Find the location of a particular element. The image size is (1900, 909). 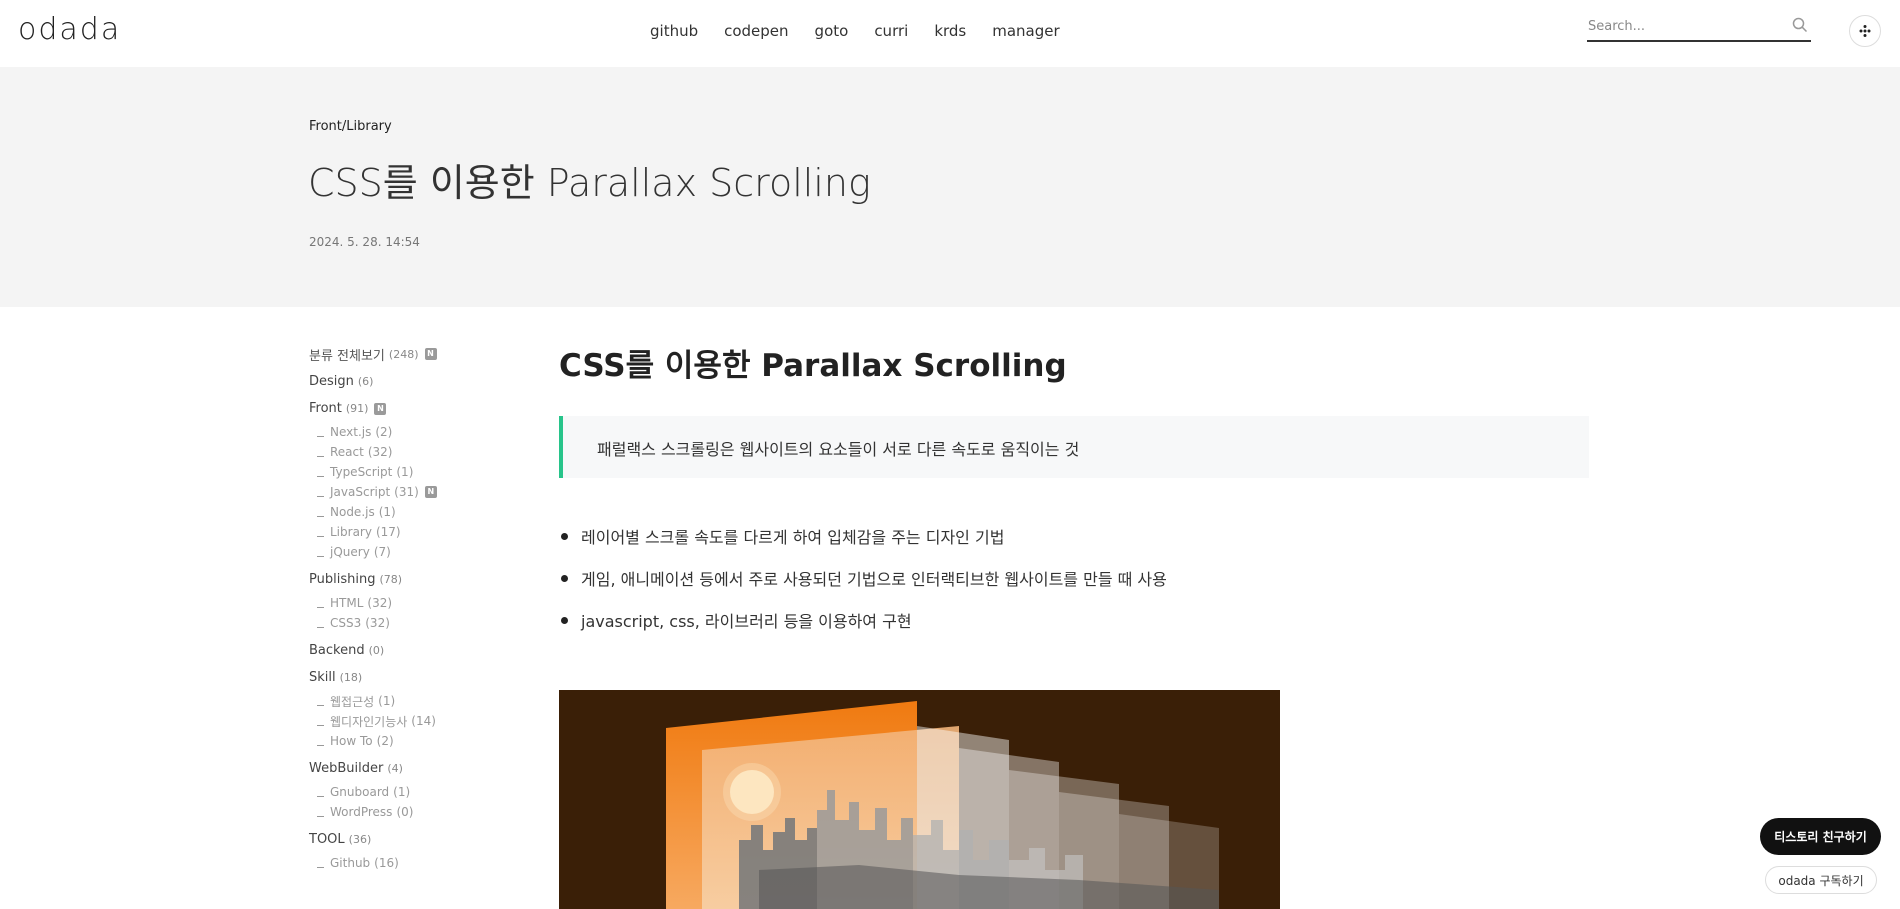

subcategory-item: How To (2) is located at coordinates (413, 741).